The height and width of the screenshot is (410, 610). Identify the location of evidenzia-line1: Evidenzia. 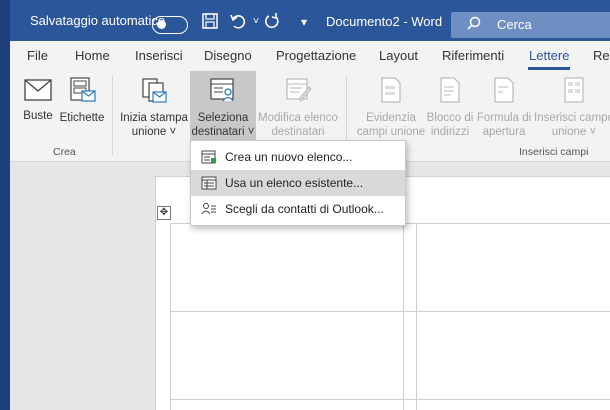
(391, 118).